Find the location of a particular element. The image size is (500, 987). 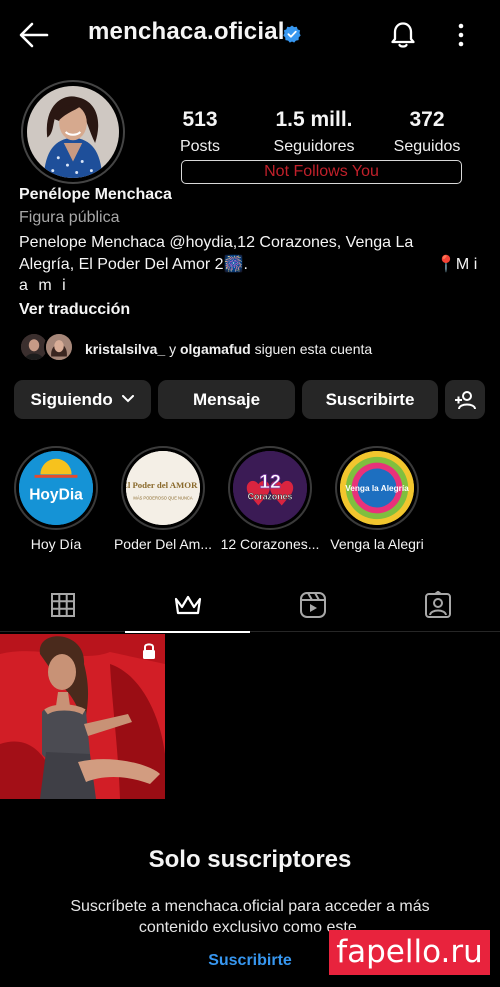

highlight-cover: 12 Corazones is located at coordinates (270, 488).